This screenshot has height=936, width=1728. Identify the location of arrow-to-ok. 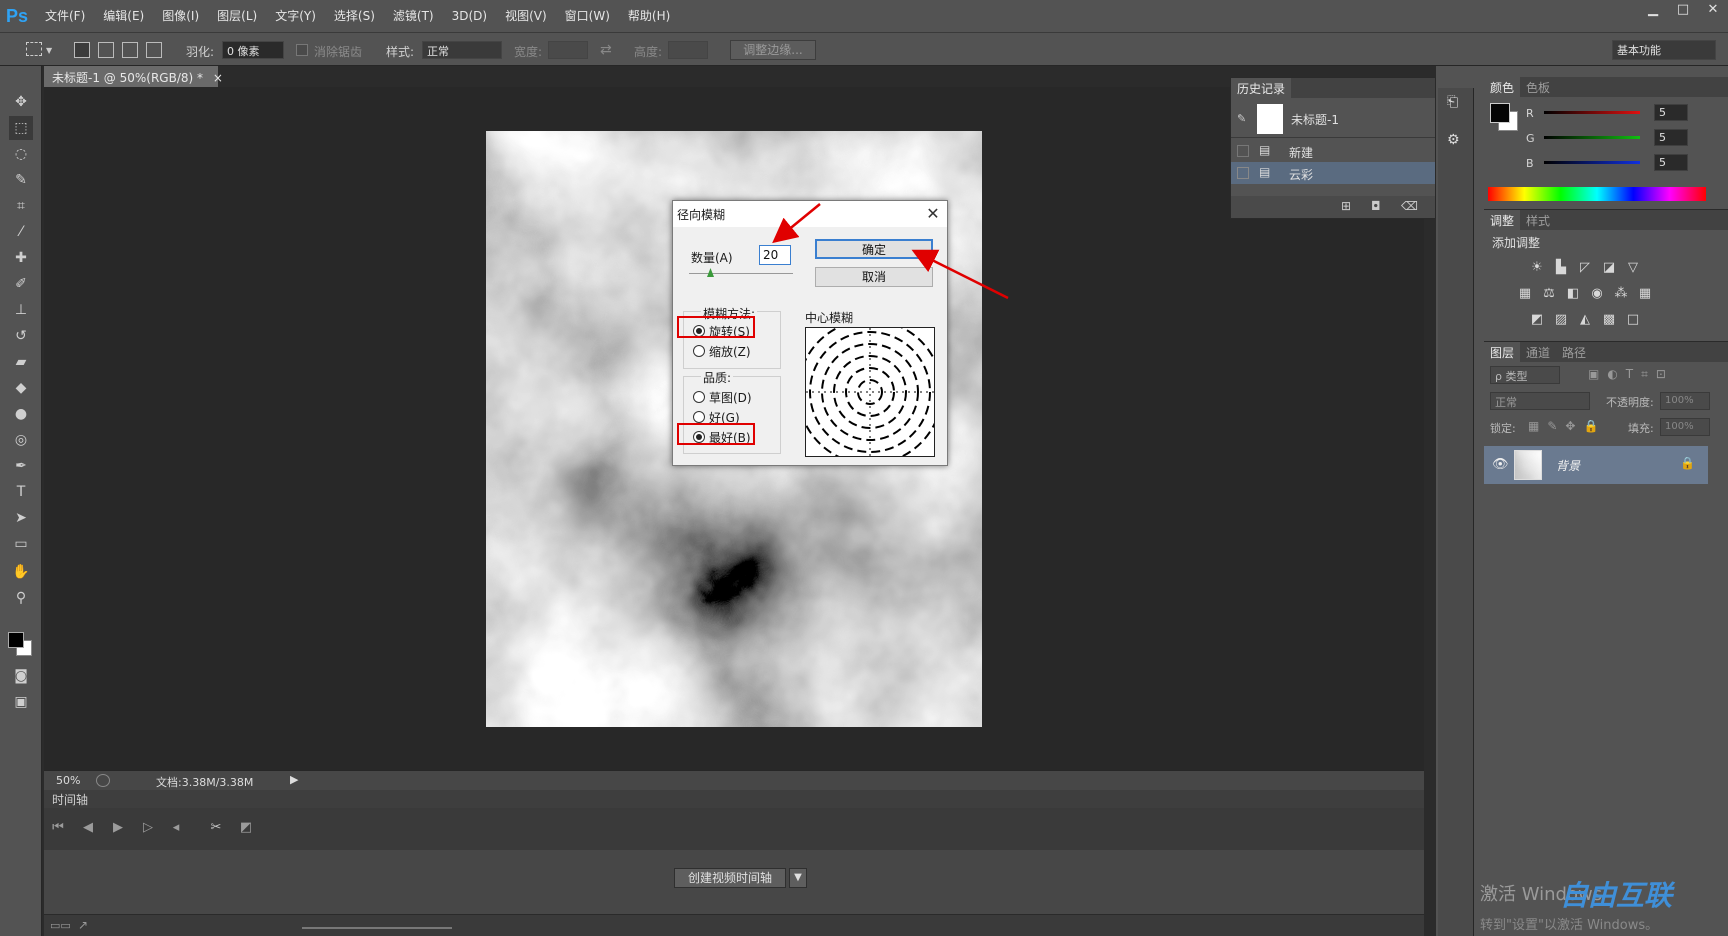
(960, 274).